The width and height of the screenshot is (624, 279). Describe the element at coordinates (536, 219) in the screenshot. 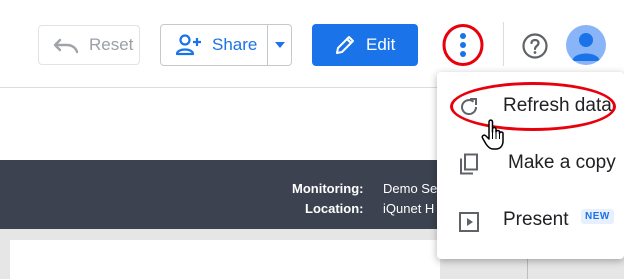

I see `menu-item-label: Present` at that location.